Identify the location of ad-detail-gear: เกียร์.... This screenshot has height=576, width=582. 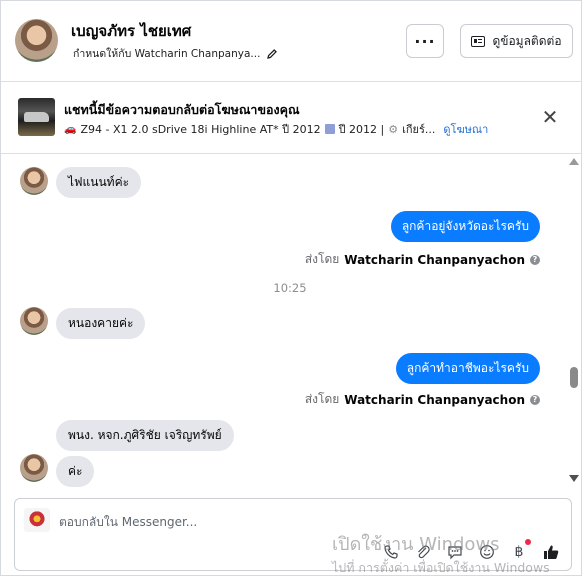
(419, 129).